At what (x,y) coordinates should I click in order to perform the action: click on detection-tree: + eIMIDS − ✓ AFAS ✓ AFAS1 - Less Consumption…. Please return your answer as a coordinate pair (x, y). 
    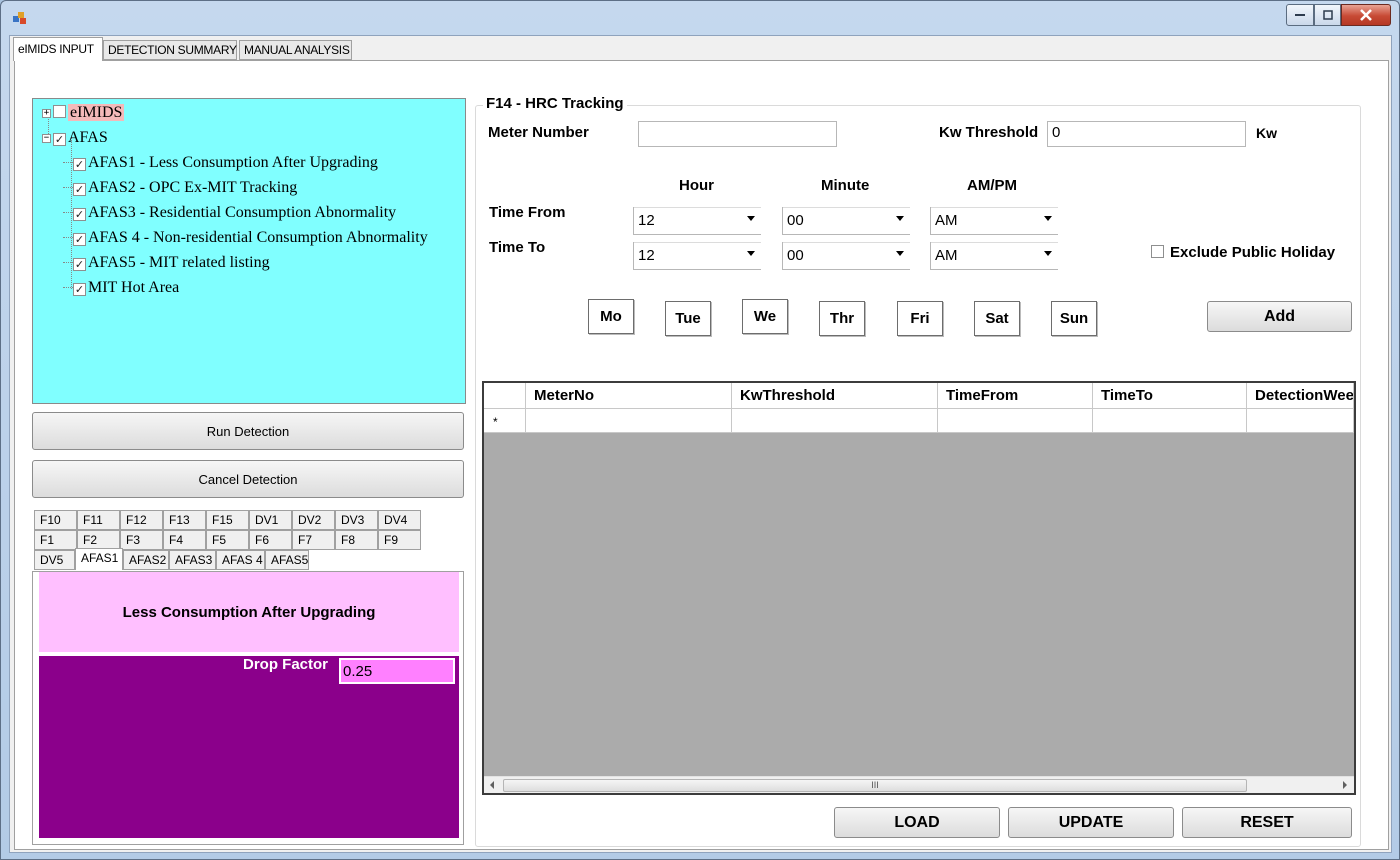
    Looking at the image, I should click on (249, 251).